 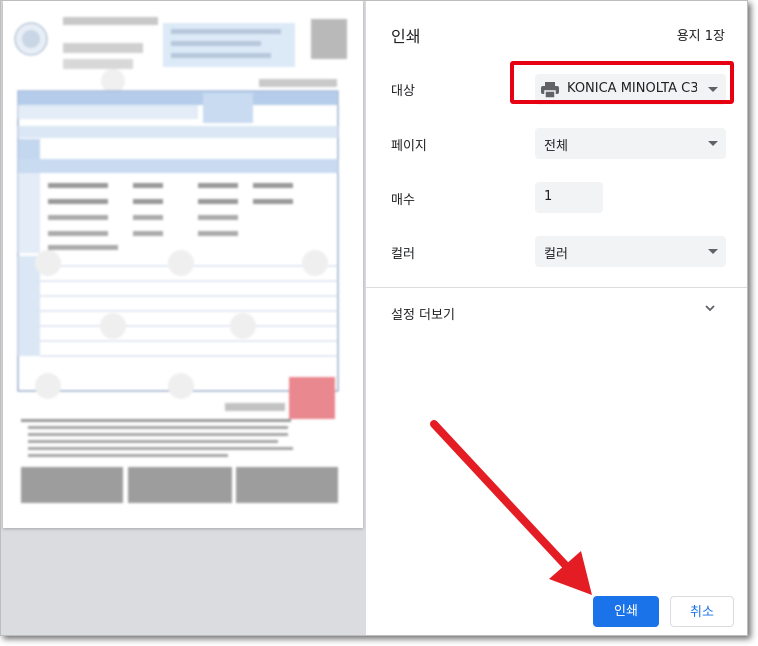 I want to click on chevron-down-icon, so click(x=710, y=308).